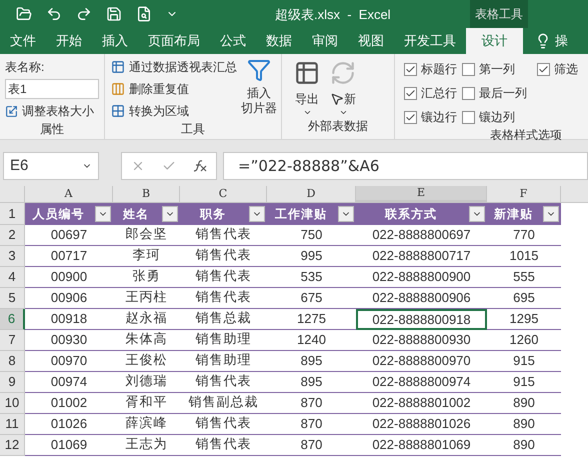  Describe the element at coordinates (146, 445) in the screenshot. I see `table-cell: 王志为` at that location.